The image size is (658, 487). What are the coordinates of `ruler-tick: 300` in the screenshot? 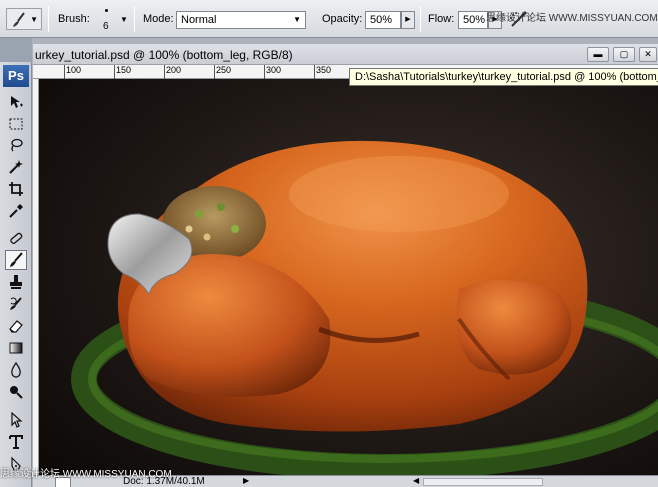 It's located at (274, 70).